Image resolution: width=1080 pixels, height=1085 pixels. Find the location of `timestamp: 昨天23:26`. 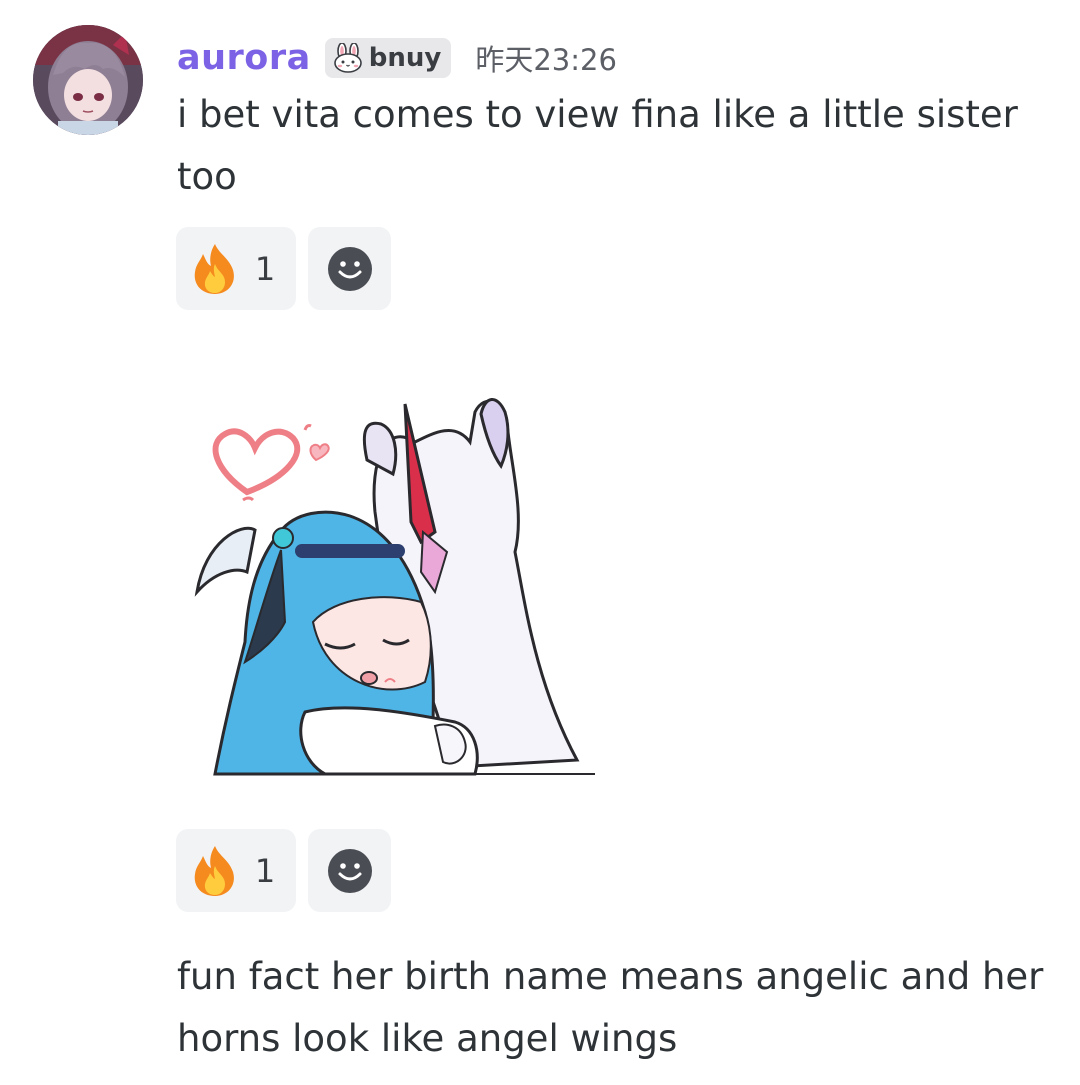

timestamp: 昨天23:26 is located at coordinates (546, 60).